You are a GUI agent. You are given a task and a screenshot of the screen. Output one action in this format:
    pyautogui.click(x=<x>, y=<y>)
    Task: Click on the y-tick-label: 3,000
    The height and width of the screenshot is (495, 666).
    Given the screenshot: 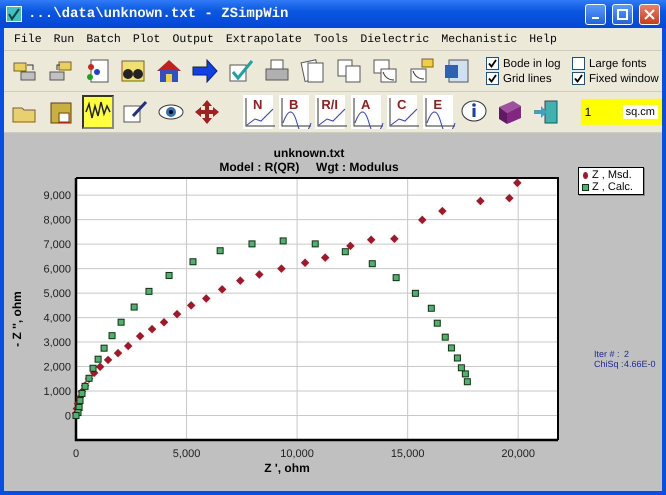 What is the action you would take?
    pyautogui.click(x=57, y=343)
    